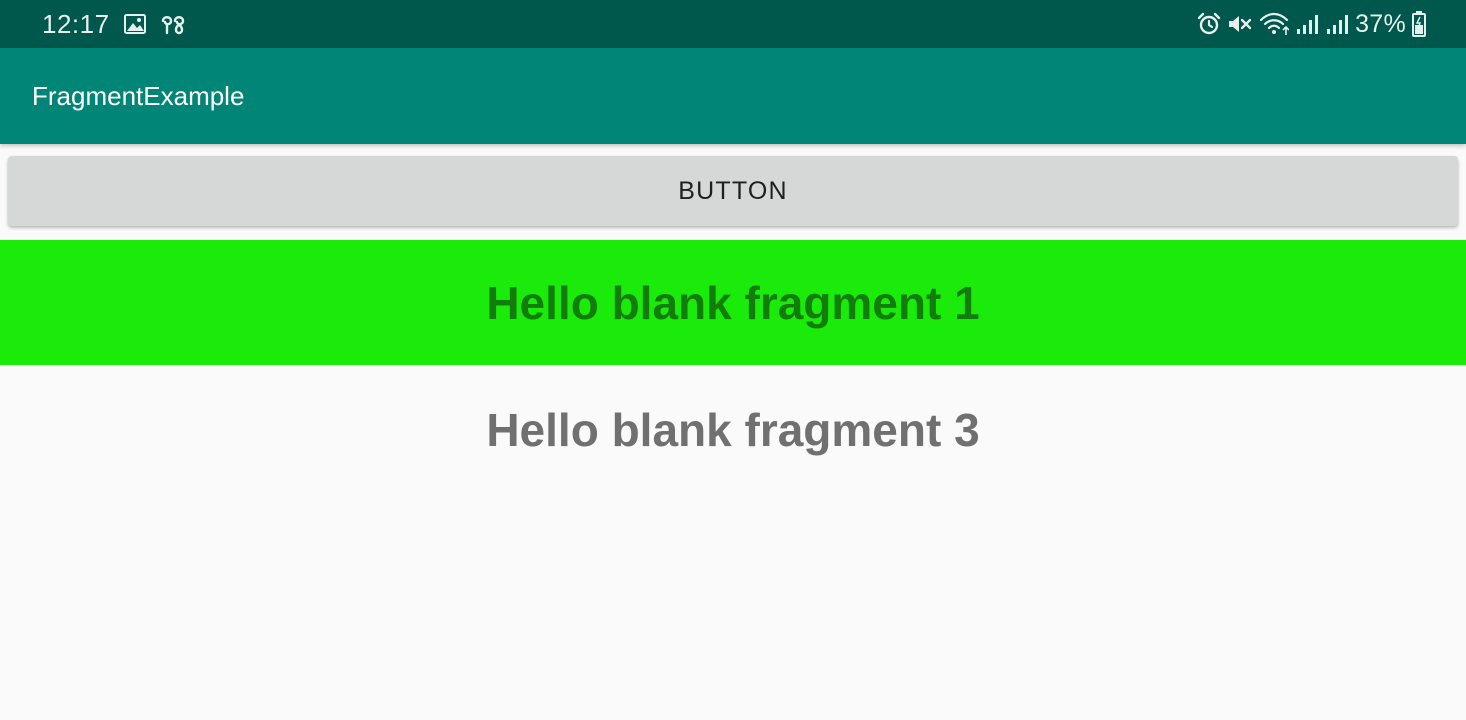  I want to click on fragment-1-text: Hello blank fragment 1, so click(733, 302).